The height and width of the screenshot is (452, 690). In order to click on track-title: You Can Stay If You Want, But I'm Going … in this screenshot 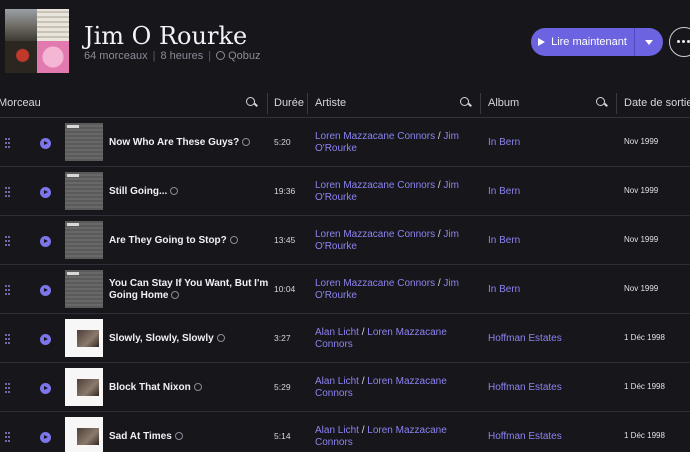, I will do `click(188, 289)`.